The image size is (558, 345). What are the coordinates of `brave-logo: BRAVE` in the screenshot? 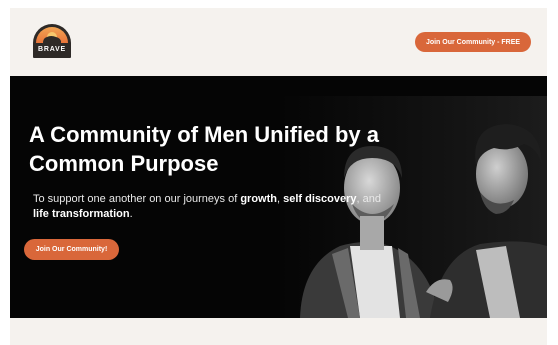 It's located at (52, 41).